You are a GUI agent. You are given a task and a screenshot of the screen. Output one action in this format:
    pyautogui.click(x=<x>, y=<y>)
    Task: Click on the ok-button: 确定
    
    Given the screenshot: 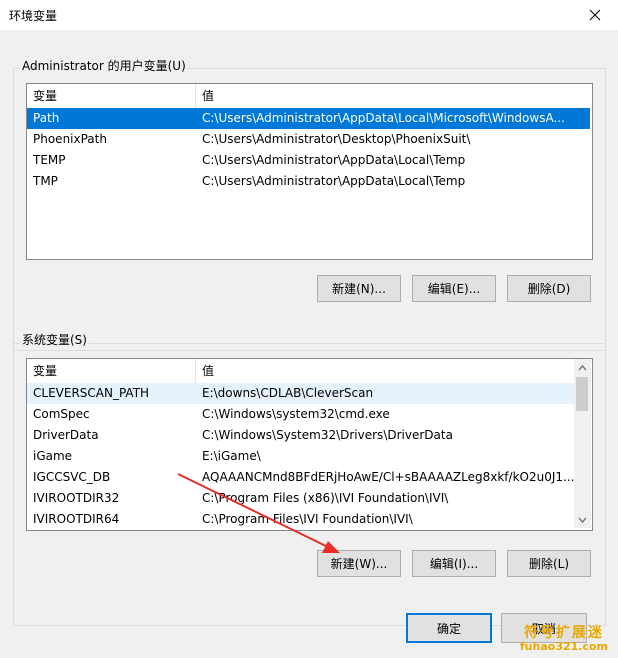 What is the action you would take?
    pyautogui.click(x=449, y=628)
    